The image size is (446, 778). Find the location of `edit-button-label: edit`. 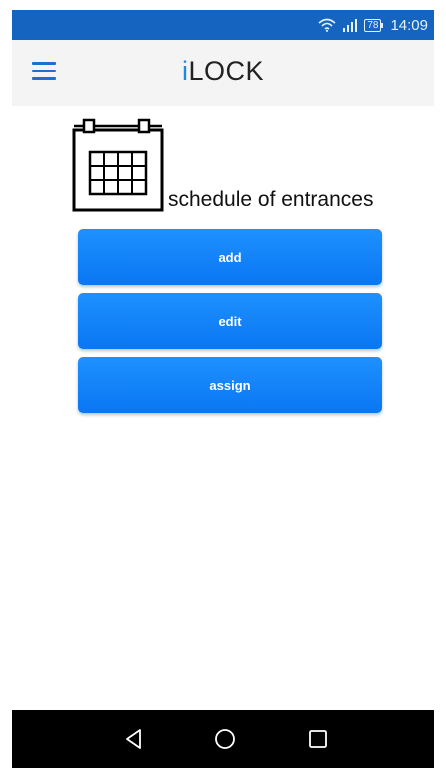

edit-button-label: edit is located at coordinates (230, 321).